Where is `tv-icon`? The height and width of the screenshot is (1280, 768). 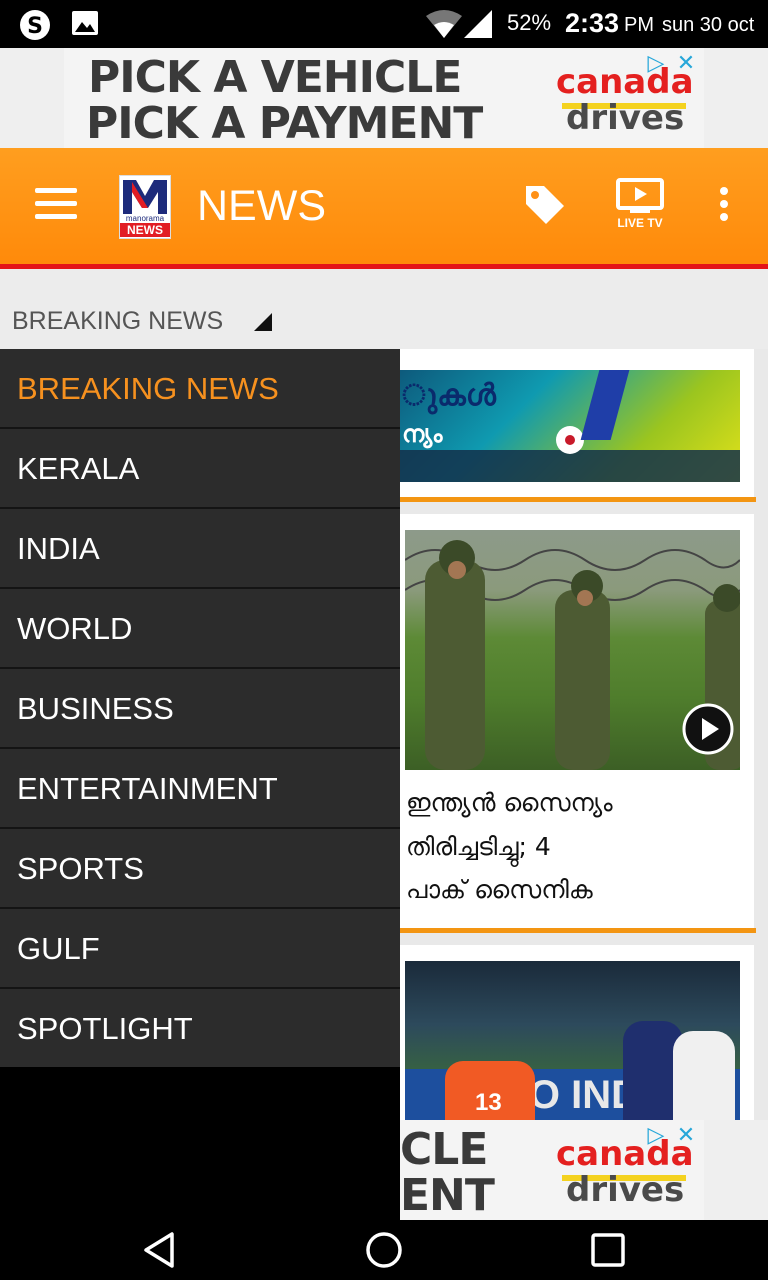
tv-icon is located at coordinates (640, 195).